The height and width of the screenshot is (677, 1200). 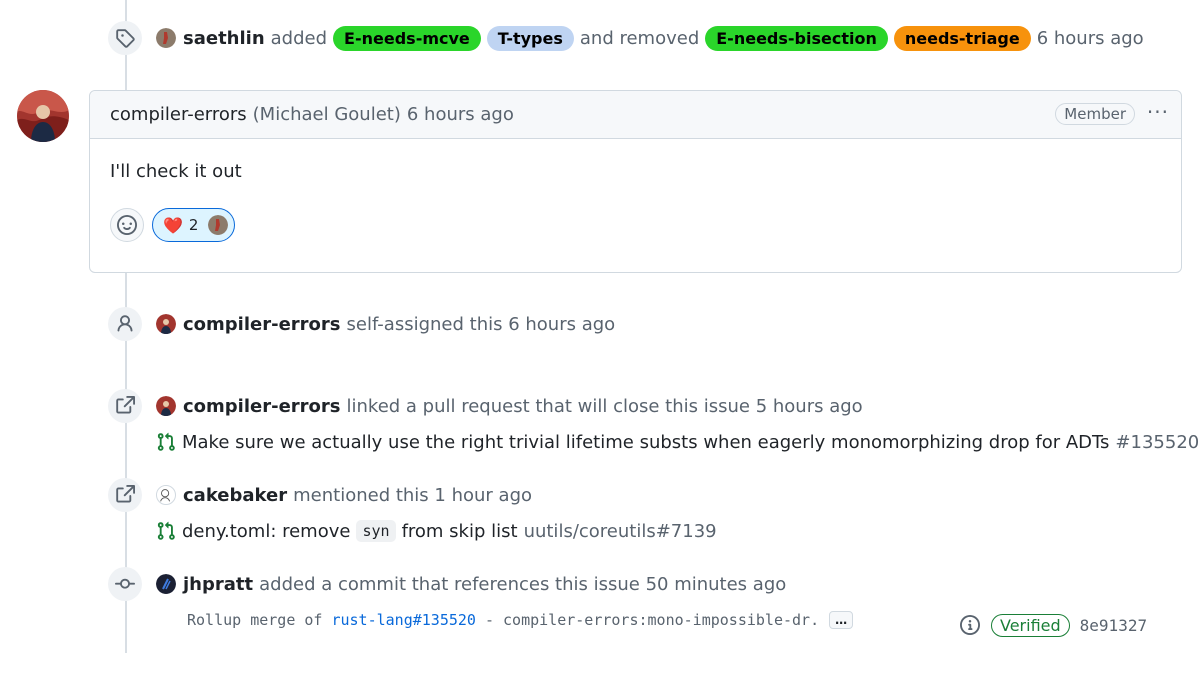 I want to click on person-icon, so click(x=125, y=324).